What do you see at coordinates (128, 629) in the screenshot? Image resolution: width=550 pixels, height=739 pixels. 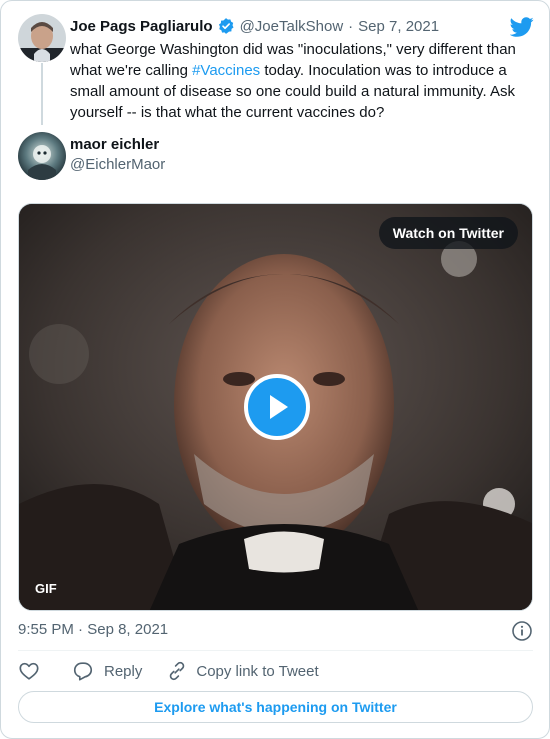 I see `timestamp-date: Sep 8, 2021` at bounding box center [128, 629].